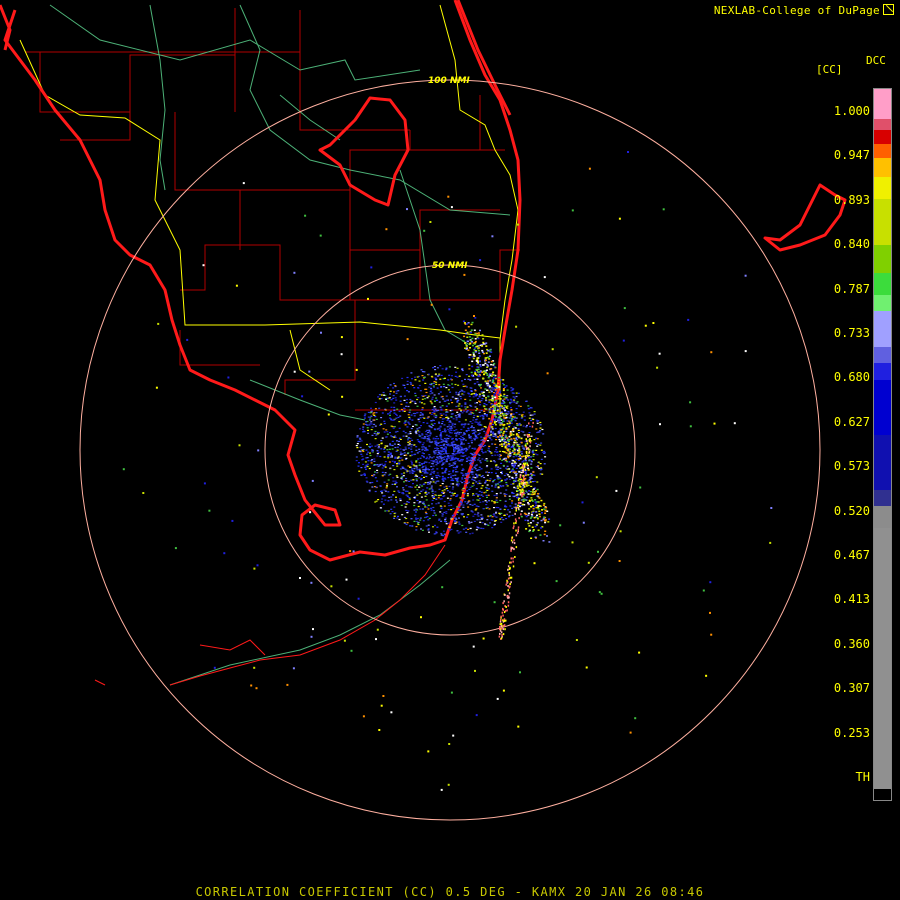 Image resolution: width=900 pixels, height=900 pixels. What do you see at coordinates (829, 69) in the screenshot?
I see `legend-units: [CC]` at bounding box center [829, 69].